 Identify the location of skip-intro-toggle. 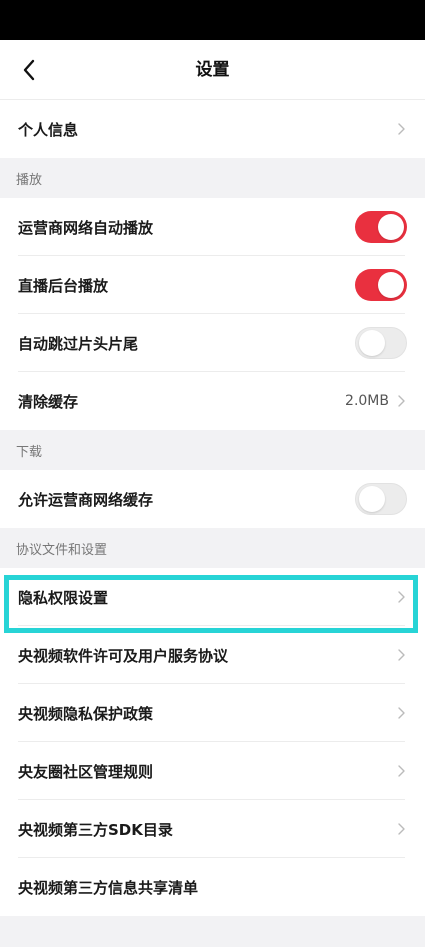
(381, 343).